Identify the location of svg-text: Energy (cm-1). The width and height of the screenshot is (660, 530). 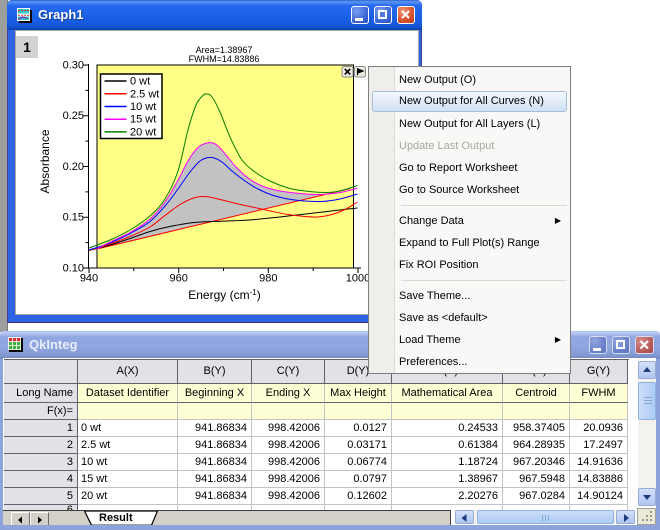
(224, 295).